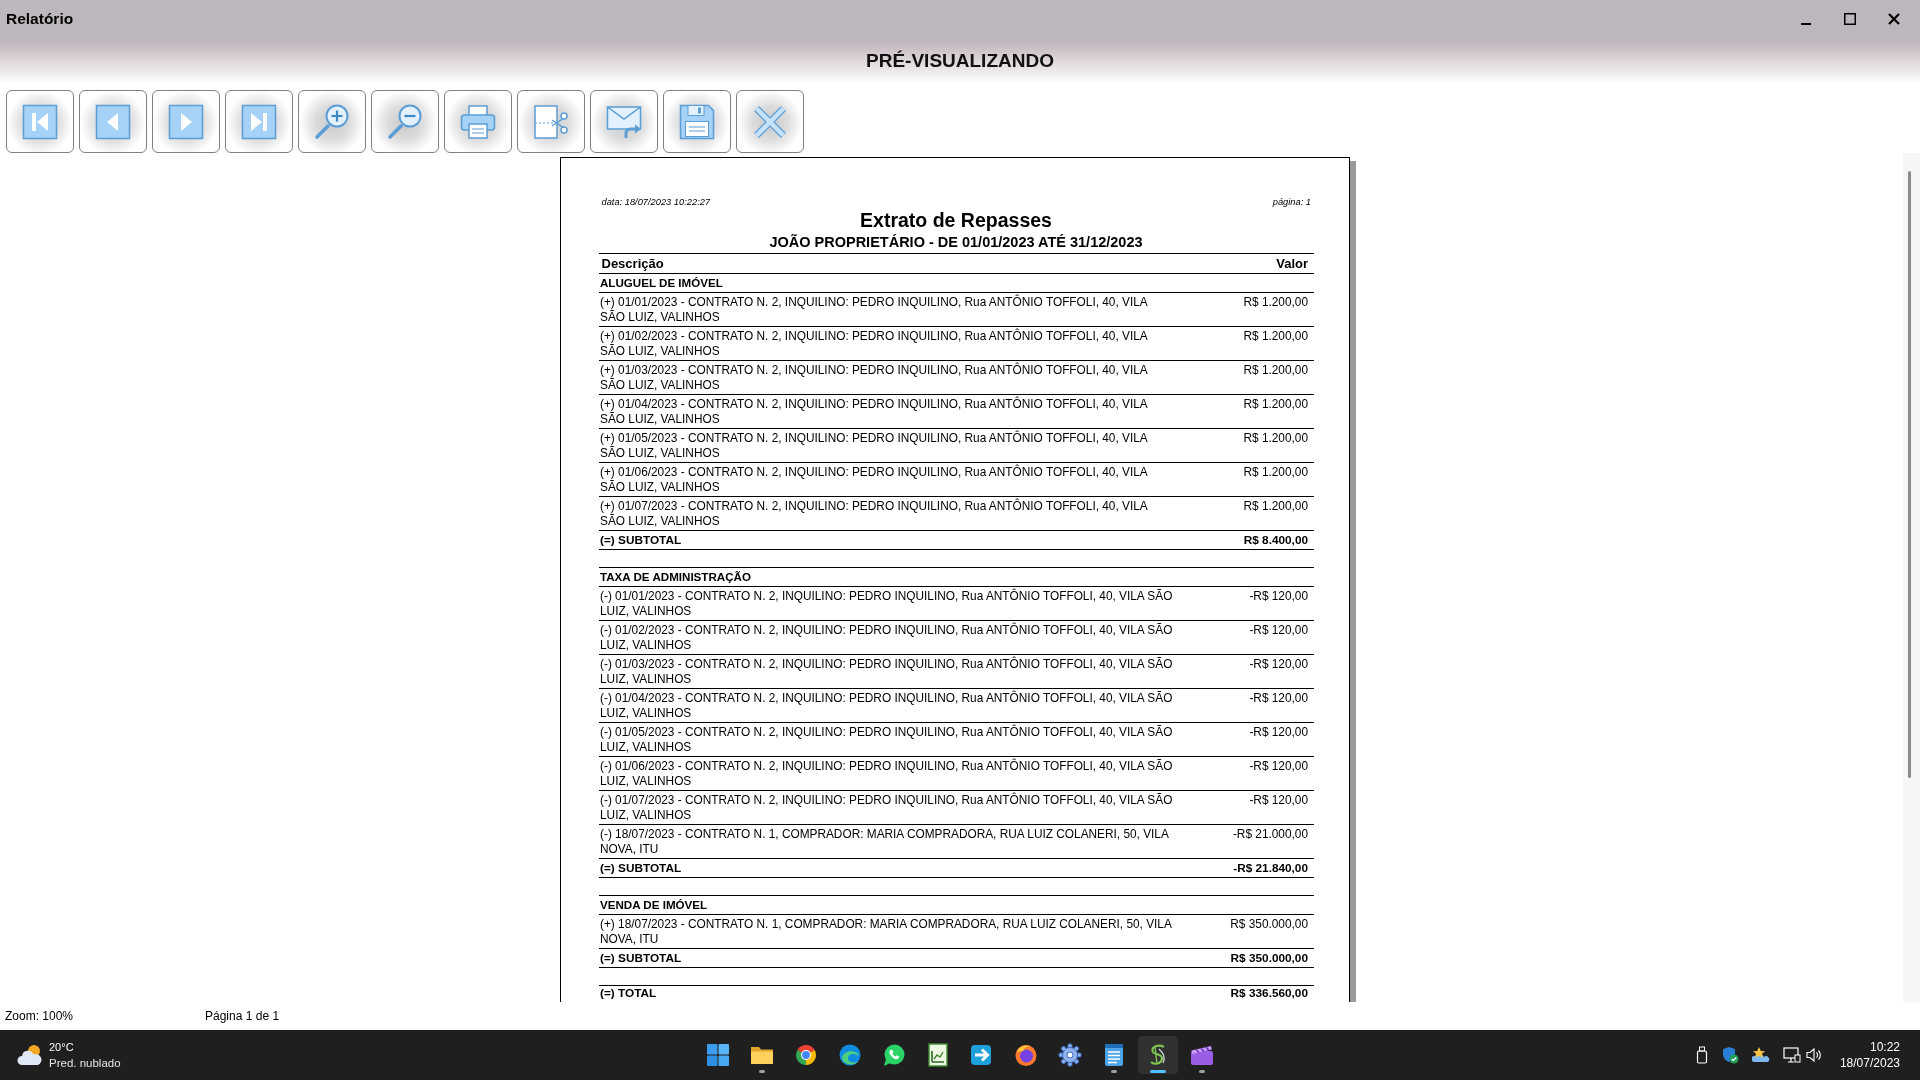  What do you see at coordinates (85, 1063) in the screenshot?
I see `weather-condition: Pred. nublado` at bounding box center [85, 1063].